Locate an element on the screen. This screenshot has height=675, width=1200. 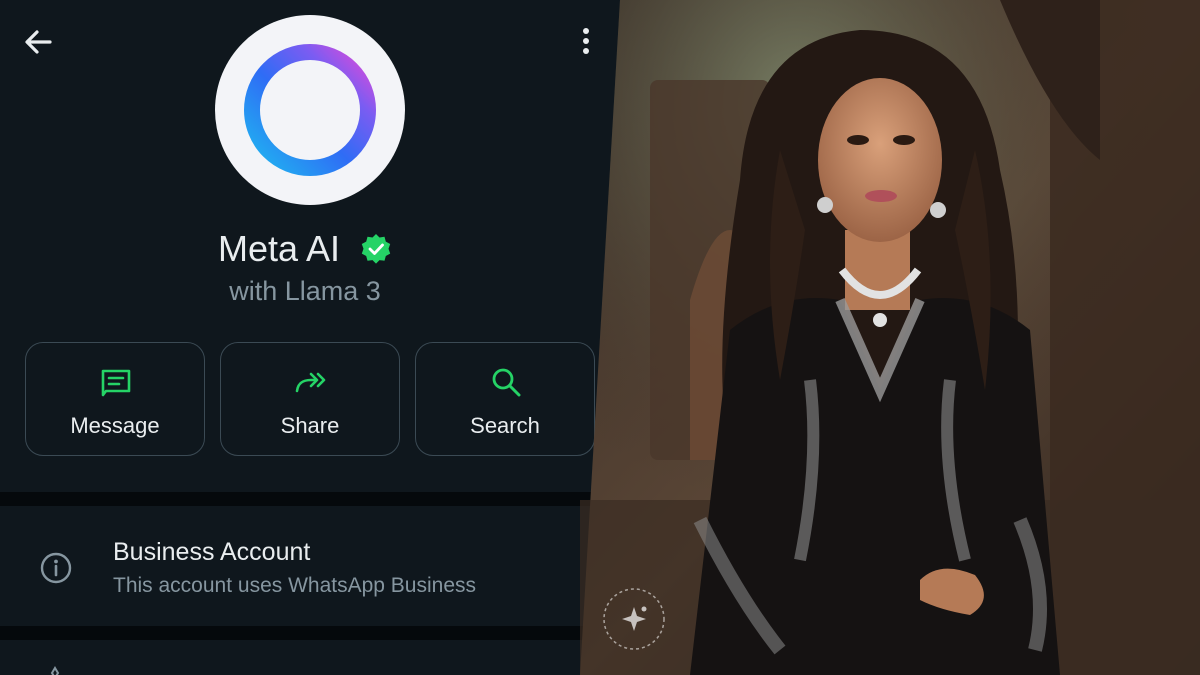
verified-badge-icon is located at coordinates (376, 249).